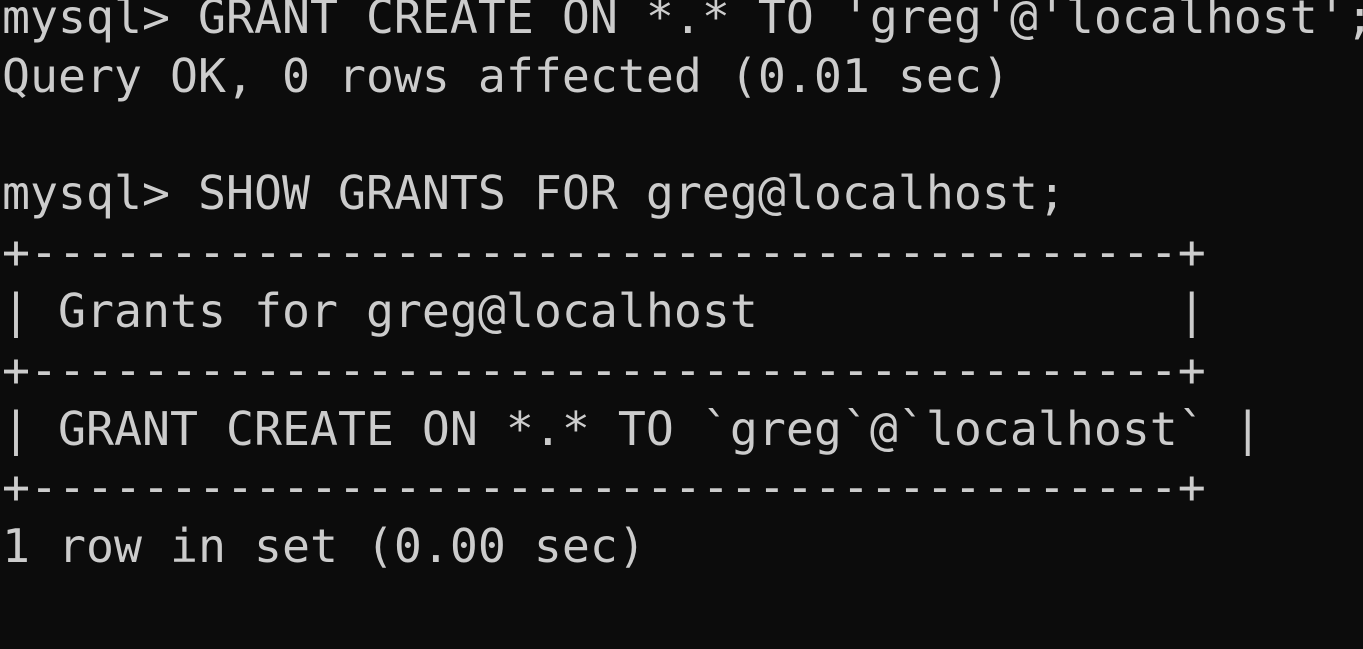 This screenshot has height=649, width=1363. What do you see at coordinates (506, 75) in the screenshot?
I see `query-ok-result: Query OK, 0 rows affected (0.01 sec)` at bounding box center [506, 75].